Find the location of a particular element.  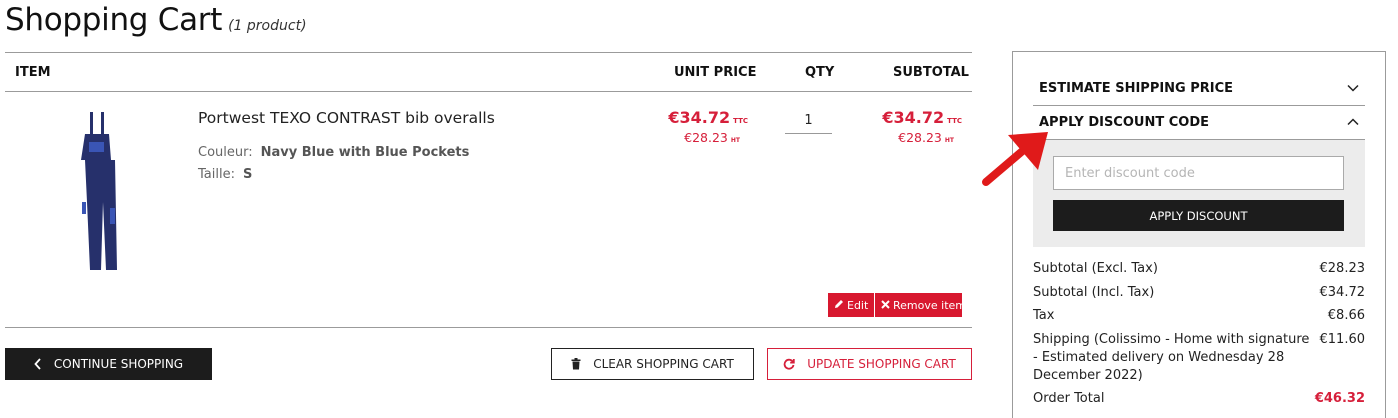

attribute-value: S is located at coordinates (247, 174).